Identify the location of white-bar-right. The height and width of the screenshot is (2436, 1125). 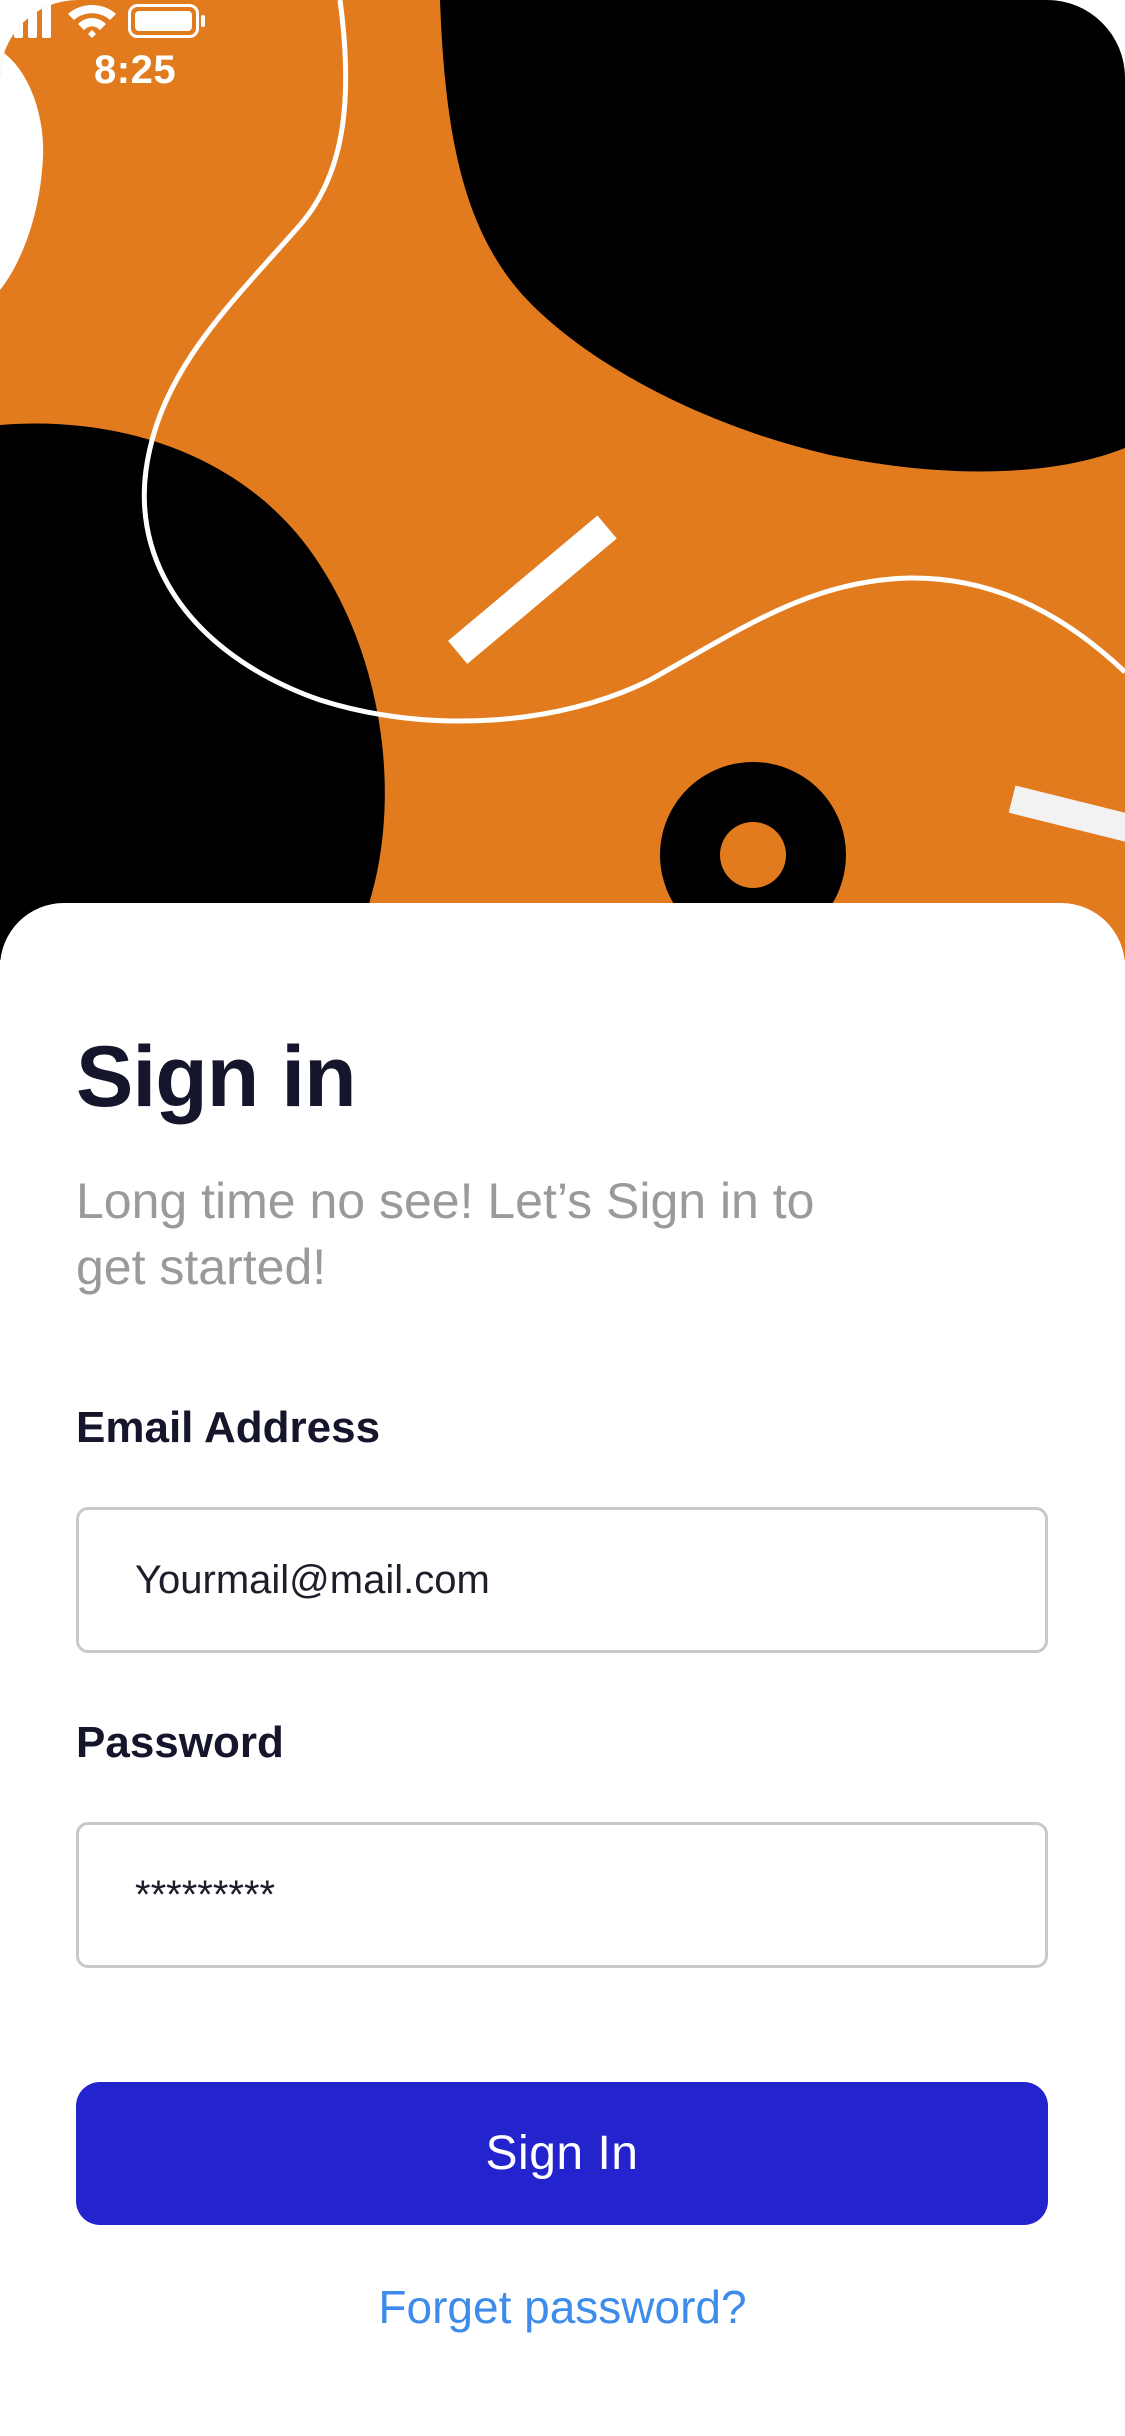
(1066, 816).